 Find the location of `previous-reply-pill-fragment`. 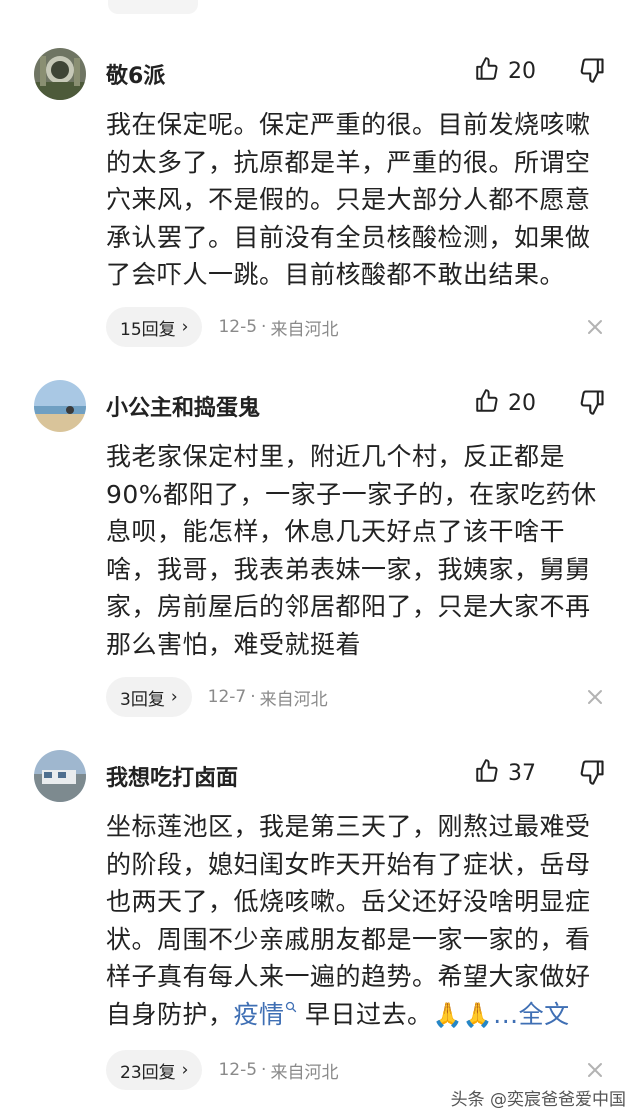

previous-reply-pill-fragment is located at coordinates (153, 7).